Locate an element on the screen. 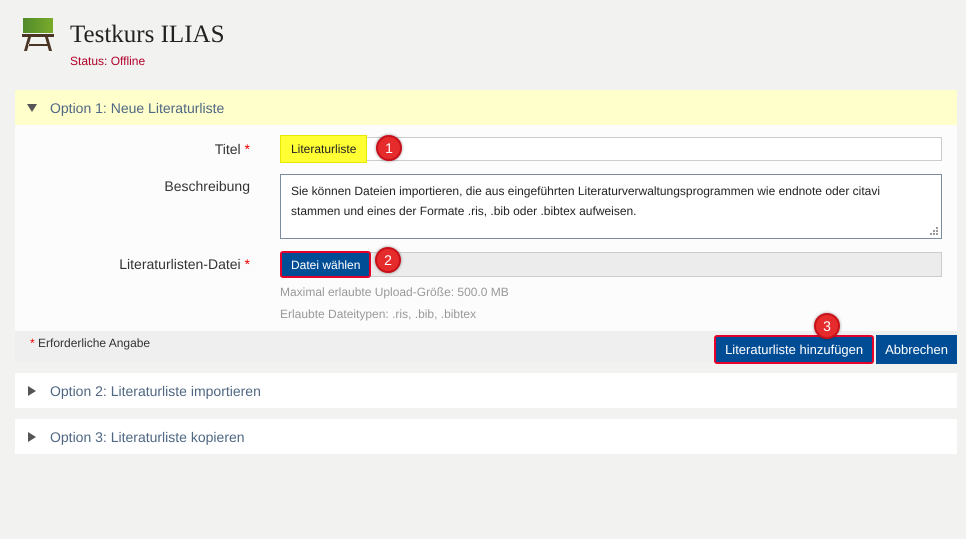  resize-grip-icon is located at coordinates (934, 231).